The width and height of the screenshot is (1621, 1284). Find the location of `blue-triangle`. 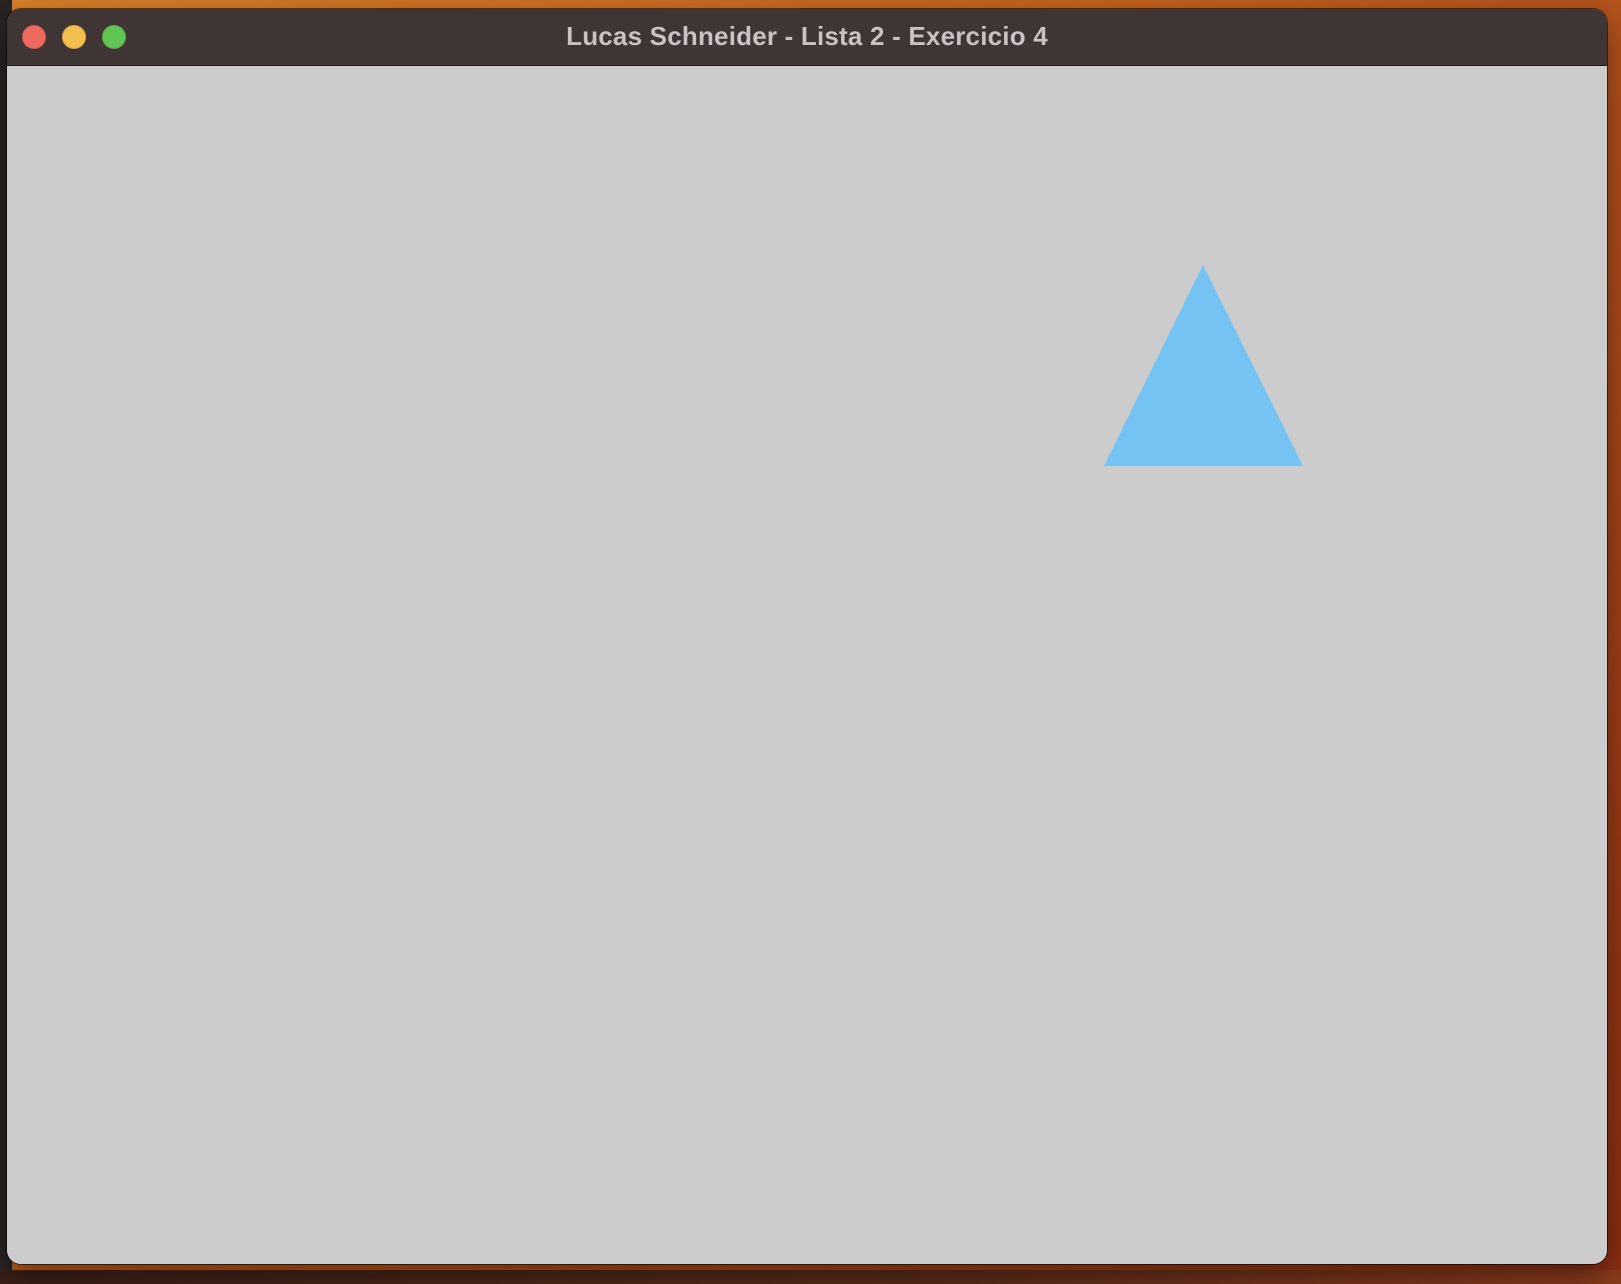

blue-triangle is located at coordinates (1203, 365).